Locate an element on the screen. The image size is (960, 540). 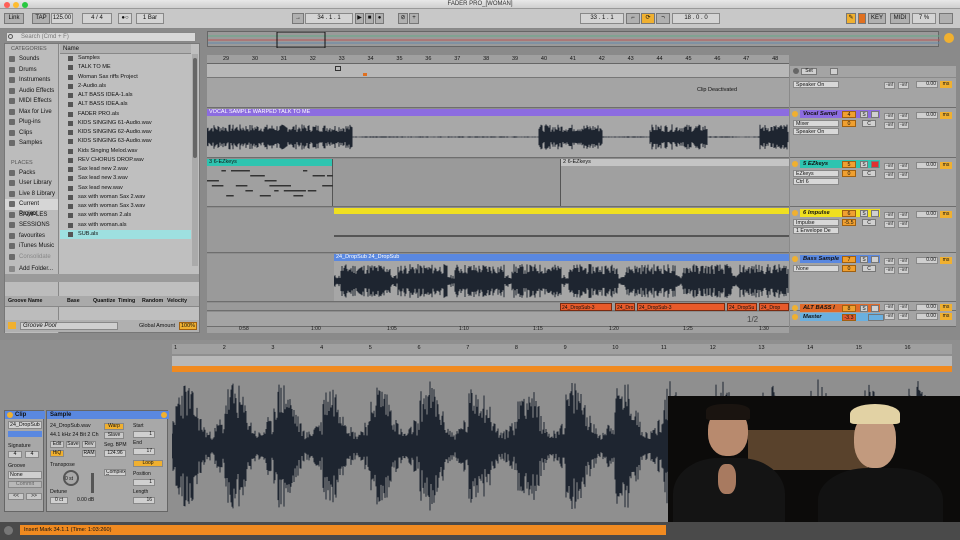
file-item: 2-Audio.als is located at coordinates (125, 86).